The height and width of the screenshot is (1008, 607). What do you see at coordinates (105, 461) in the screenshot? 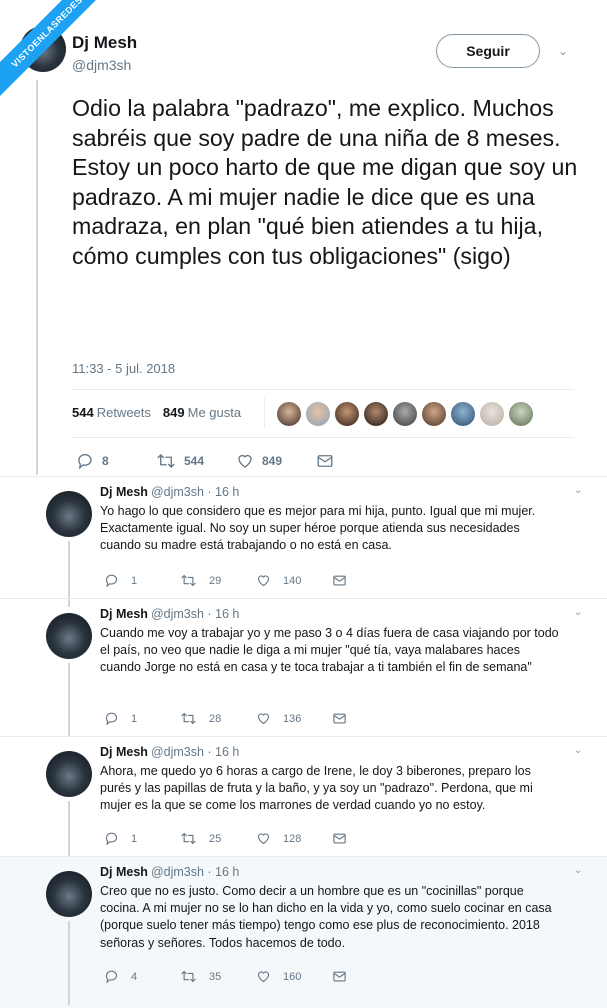
I see `reply-count: 8` at bounding box center [105, 461].